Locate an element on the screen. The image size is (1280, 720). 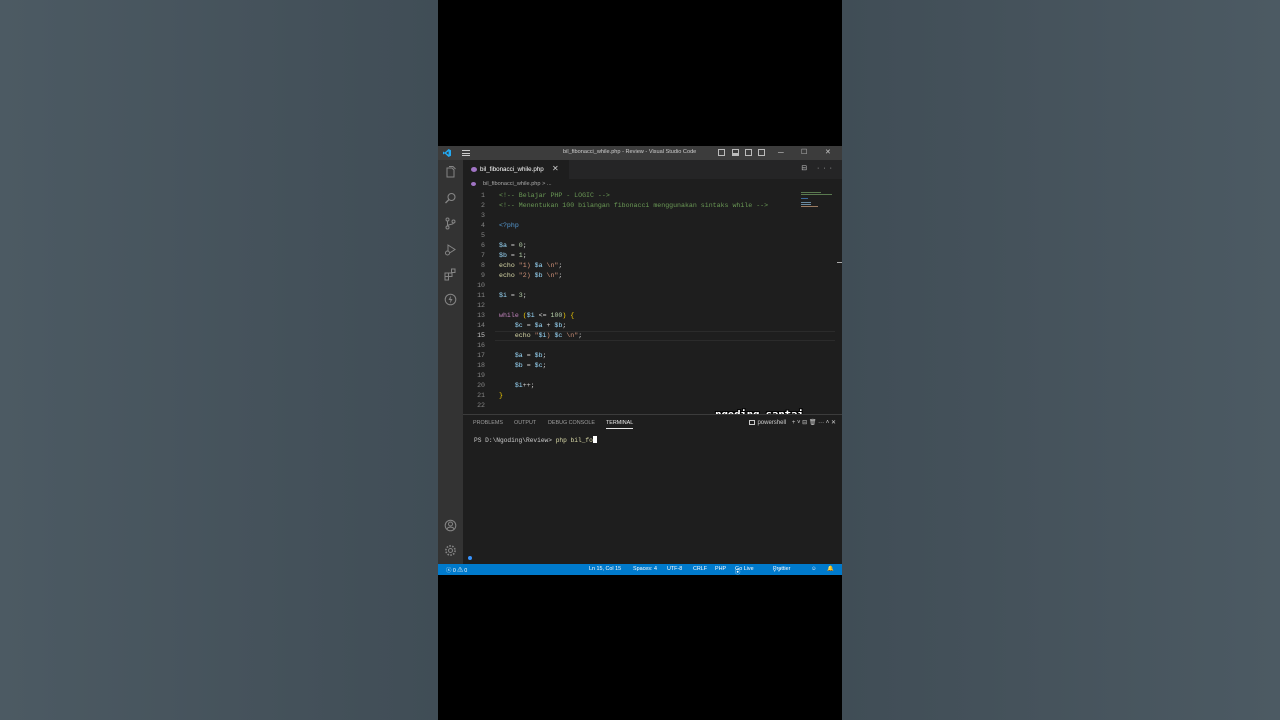
code-line: 10 is located at coordinates (638, 286).